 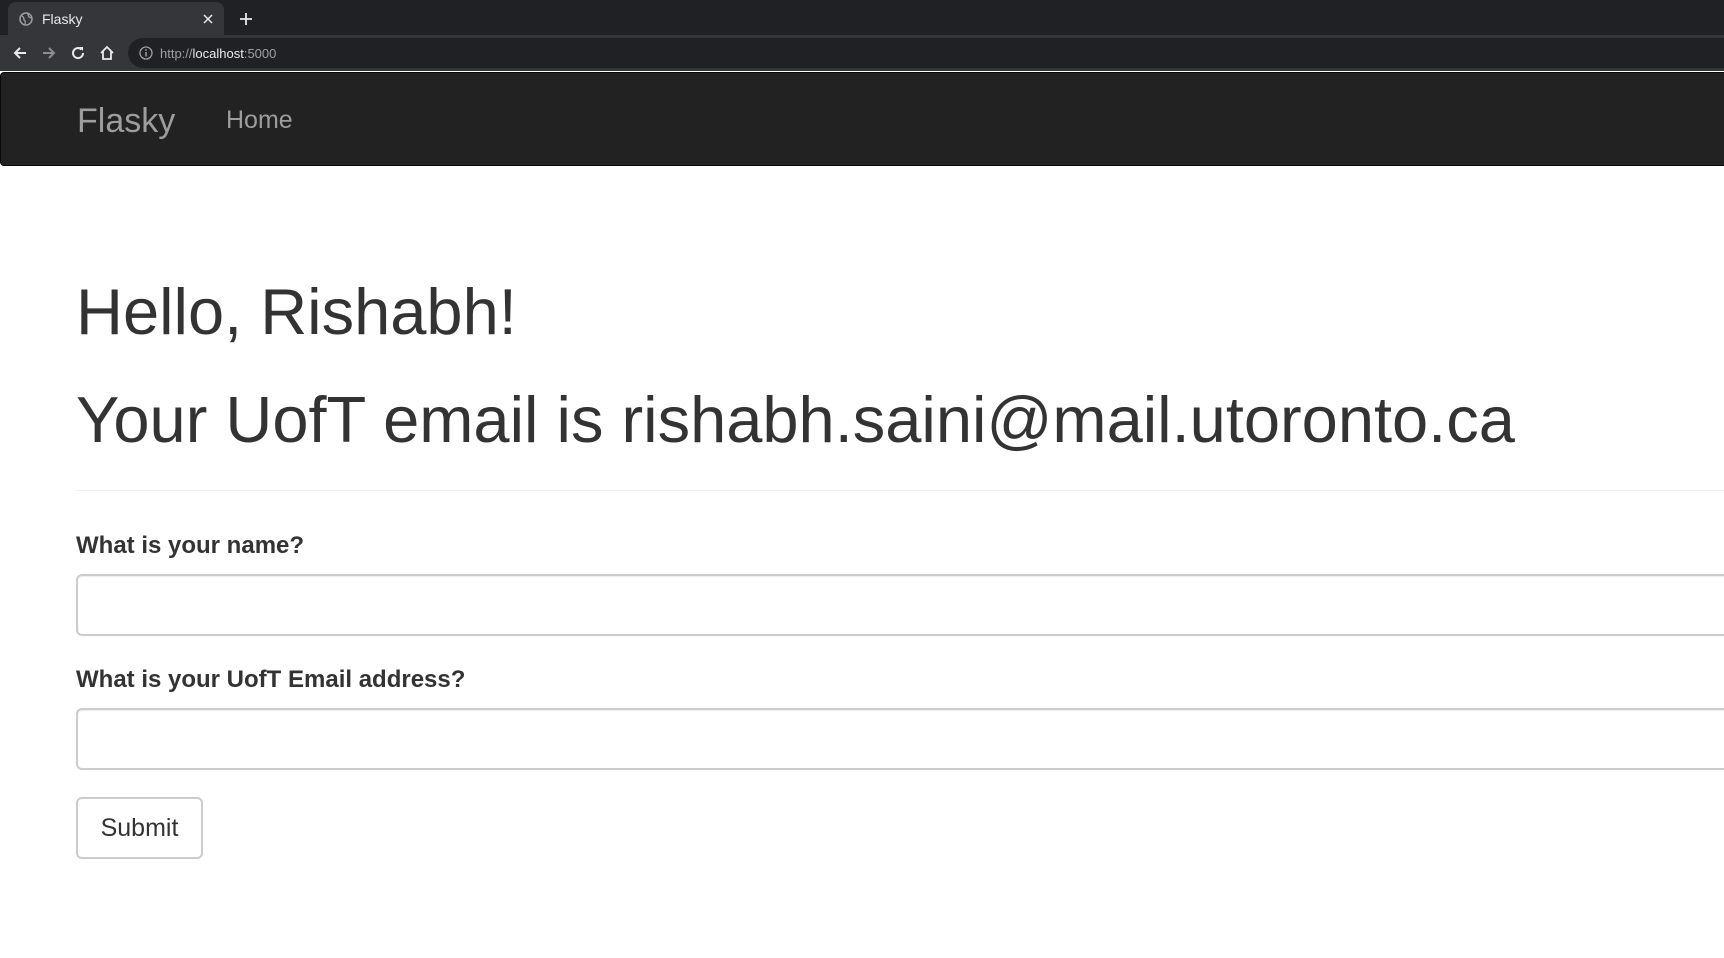 What do you see at coordinates (260, 53) in the screenshot?
I see `url-port: :5000` at bounding box center [260, 53].